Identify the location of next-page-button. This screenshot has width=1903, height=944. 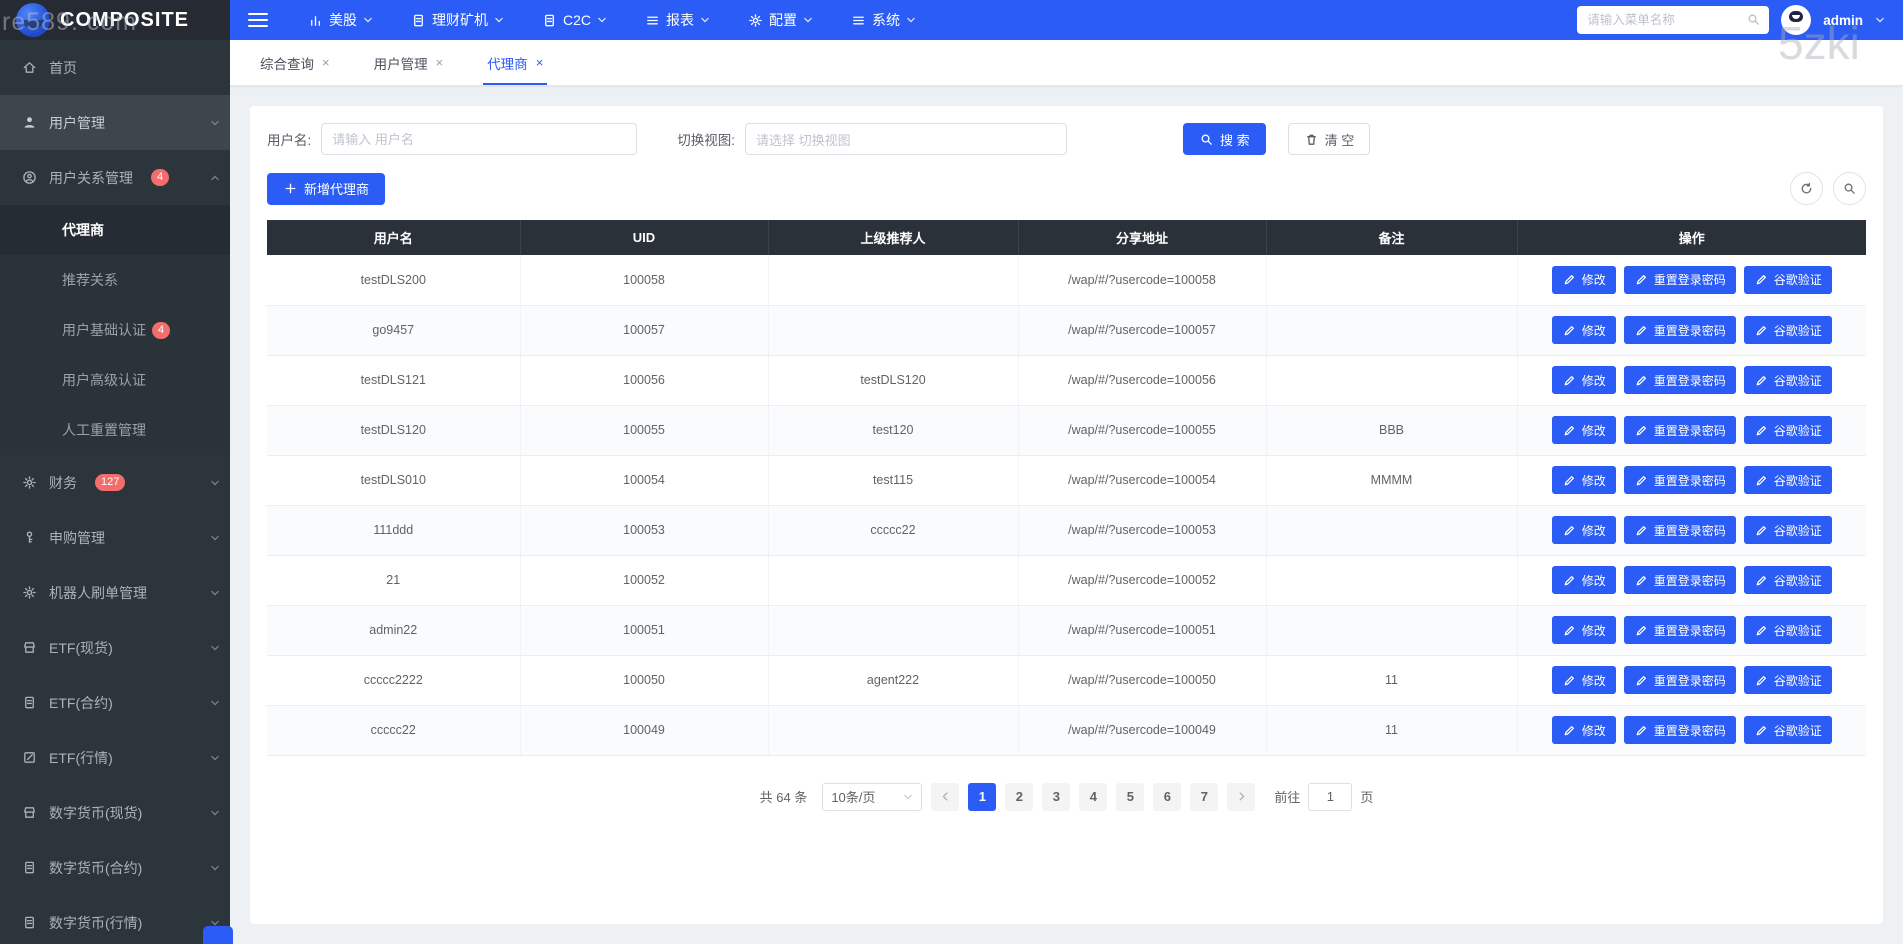
(1241, 796).